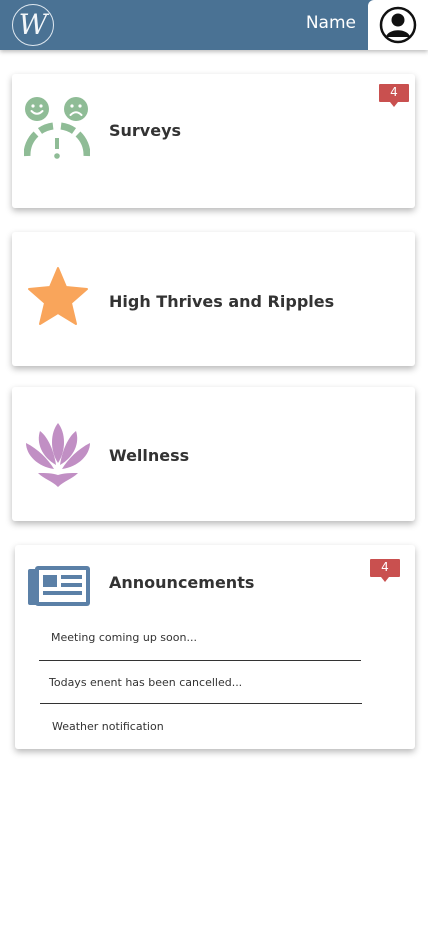 The image size is (428, 926). Describe the element at coordinates (394, 95) in the screenshot. I see `surveys-badge: 4` at that location.